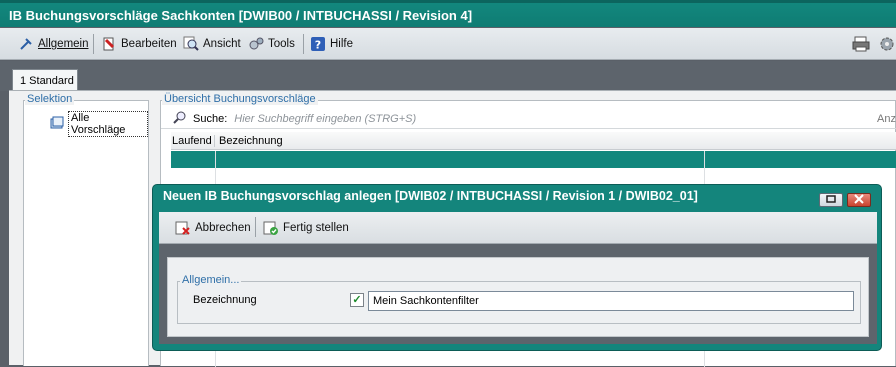  What do you see at coordinates (534, 119) in the screenshot?
I see `search-input: Hier Suchbegriff eingeben (STRG+S)` at bounding box center [534, 119].